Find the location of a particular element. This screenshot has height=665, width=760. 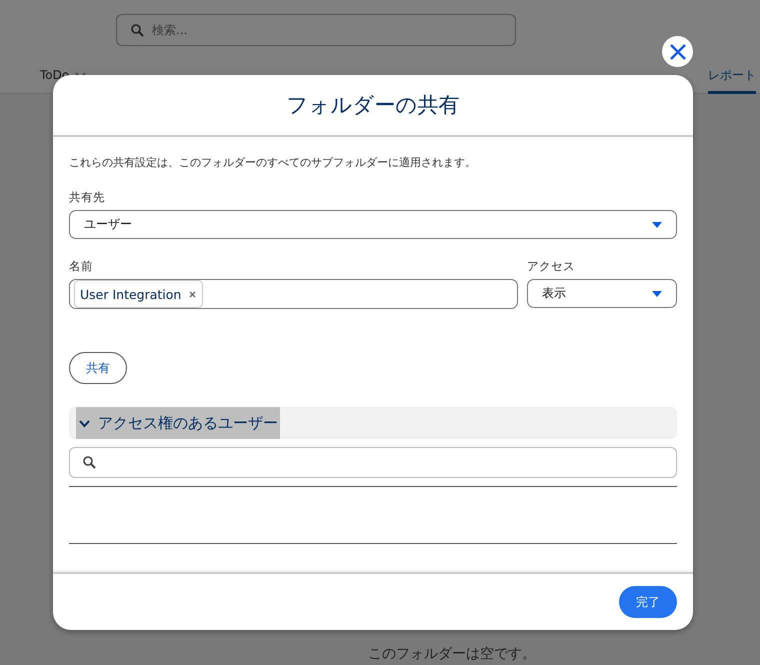

share-with-select: ユーザー is located at coordinates (373, 224).